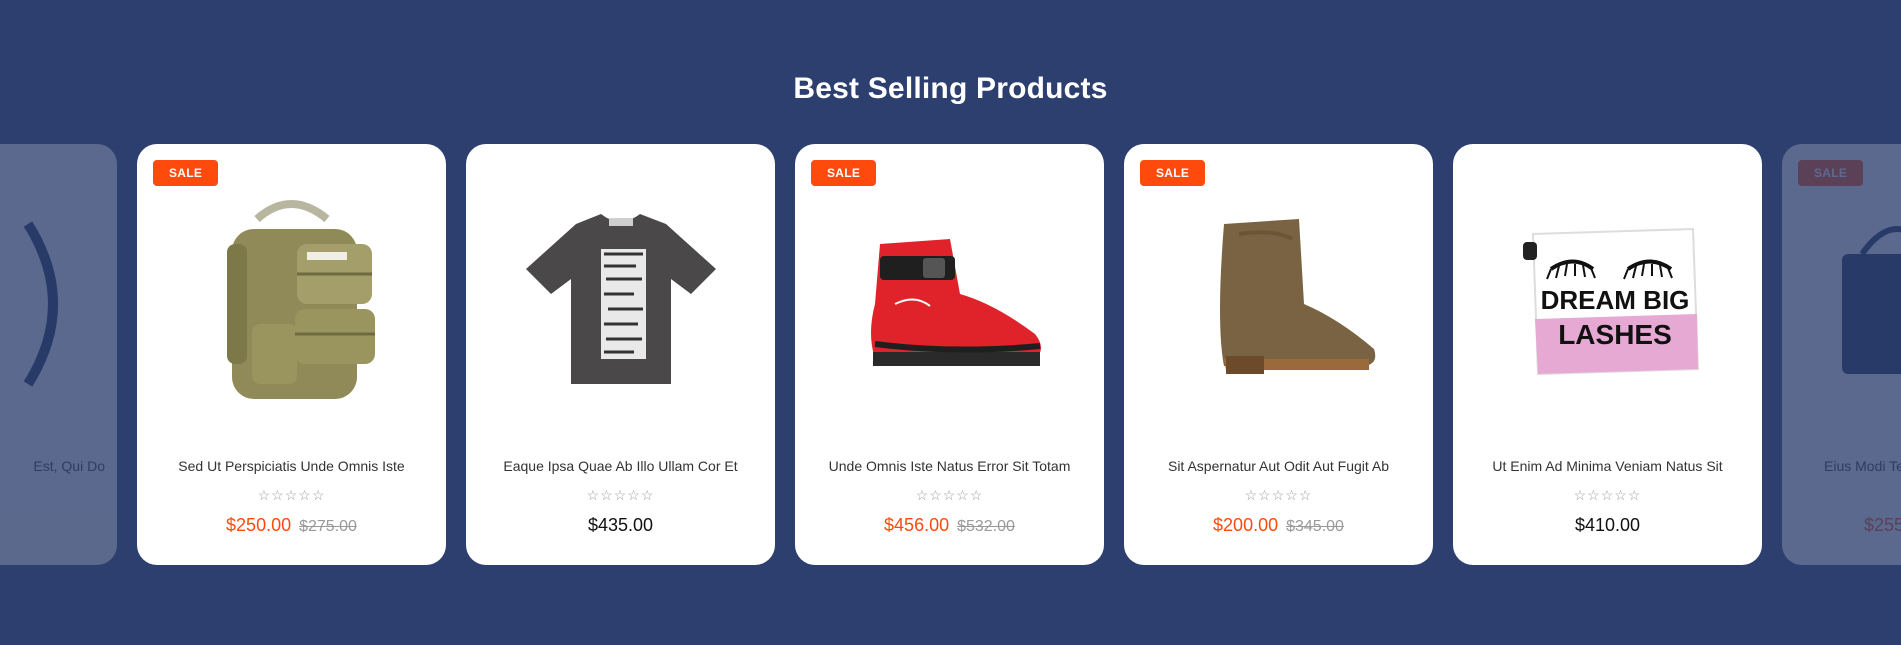  I want to click on price-current: $410.00, so click(1607, 525).